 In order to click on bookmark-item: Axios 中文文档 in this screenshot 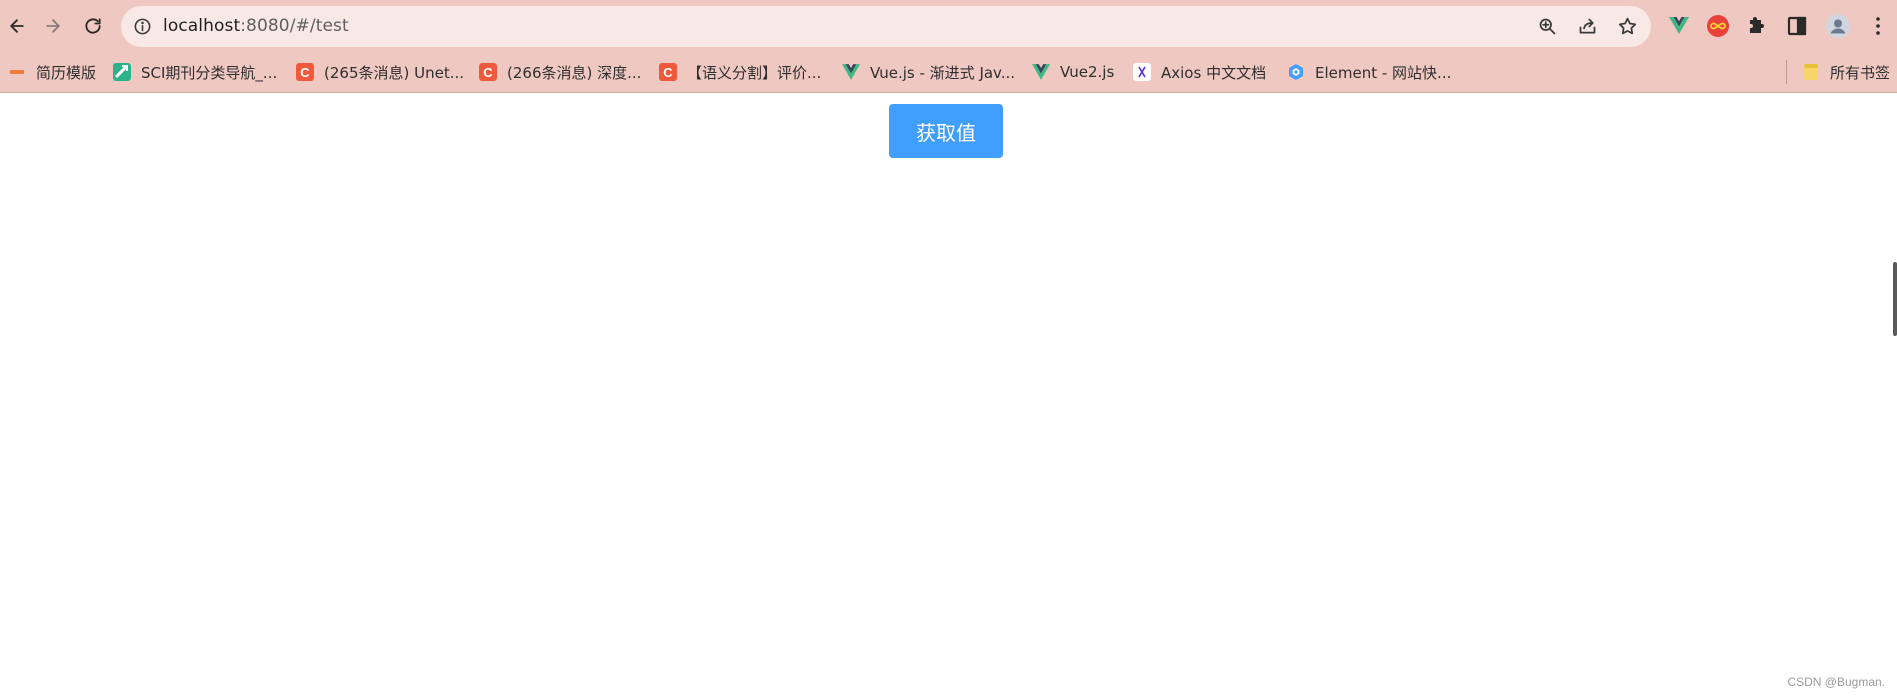, I will do `click(1199, 72)`.